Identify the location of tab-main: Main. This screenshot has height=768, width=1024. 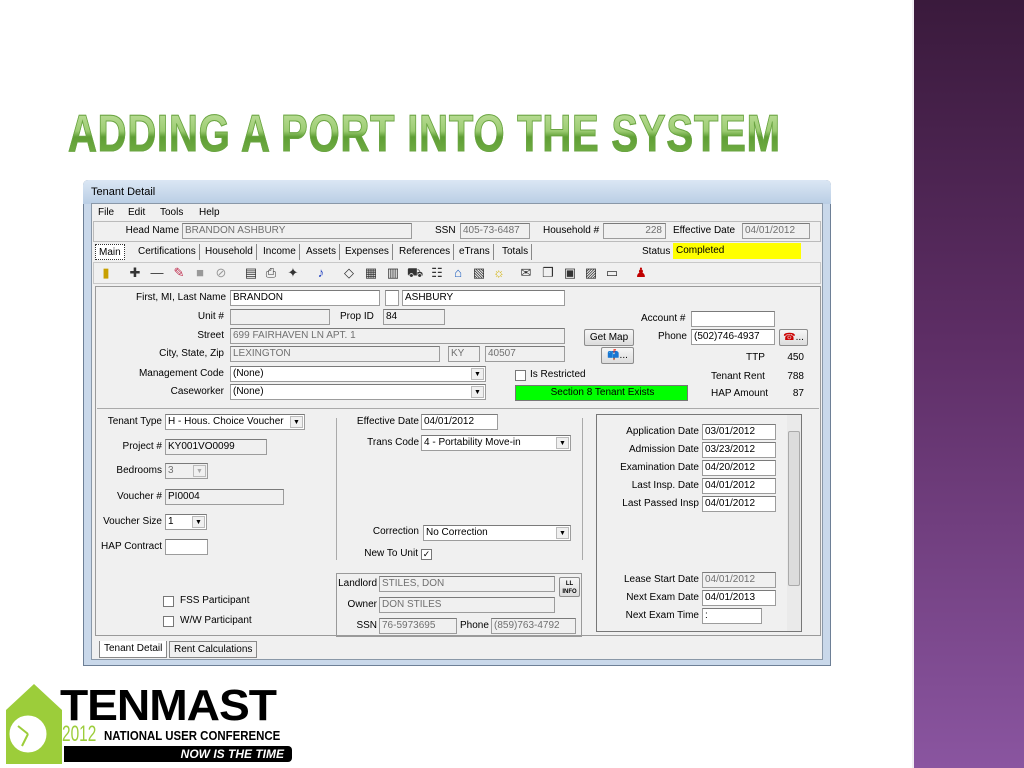
(110, 252).